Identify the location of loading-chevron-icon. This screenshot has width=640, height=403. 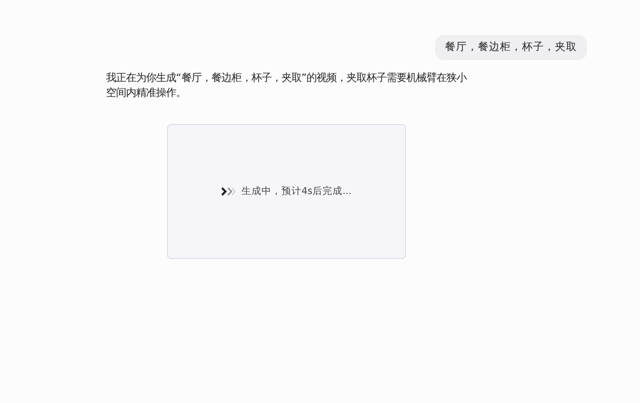
(228, 191).